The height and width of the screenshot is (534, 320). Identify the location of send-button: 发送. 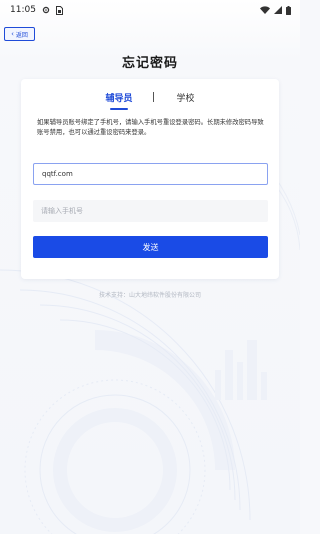
(150, 247).